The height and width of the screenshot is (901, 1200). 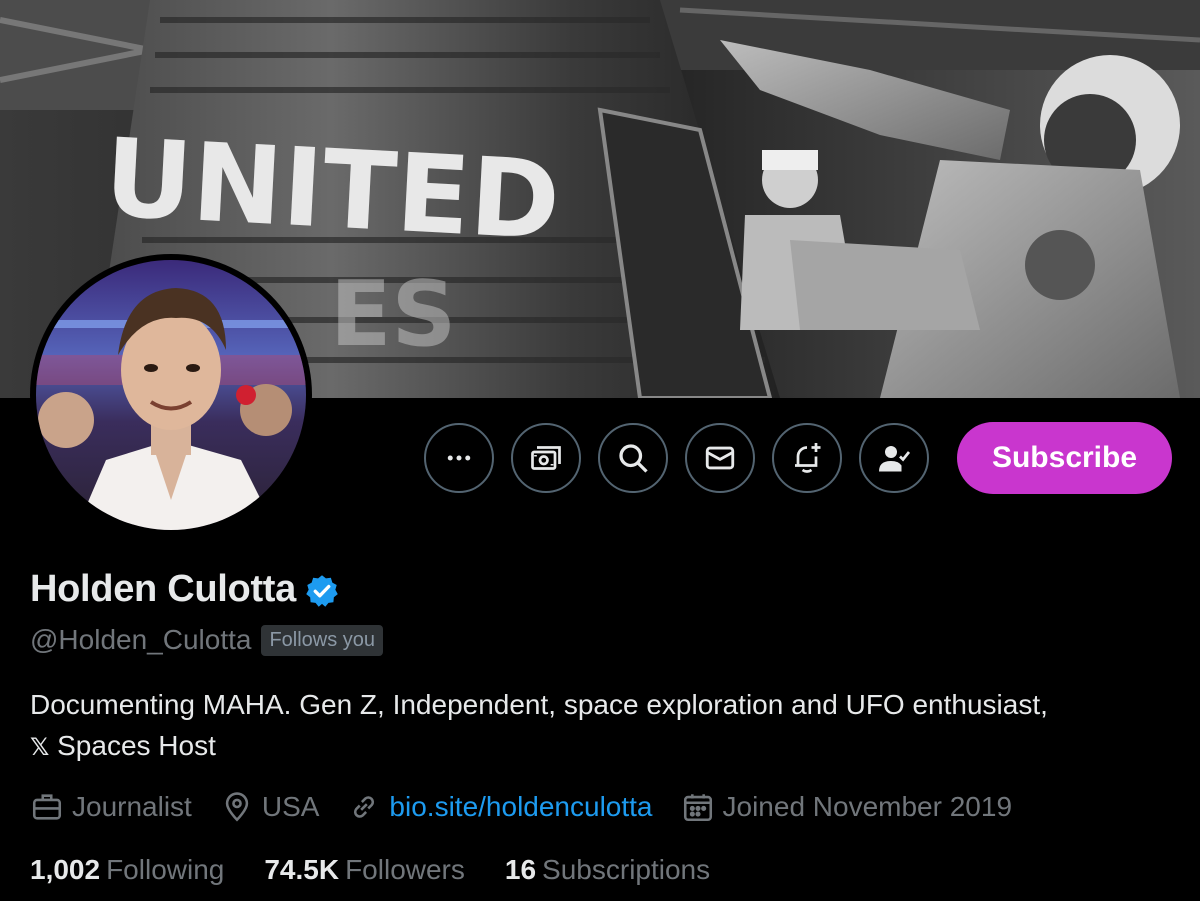 I want to click on followers-count: 74.5K, so click(x=302, y=869).